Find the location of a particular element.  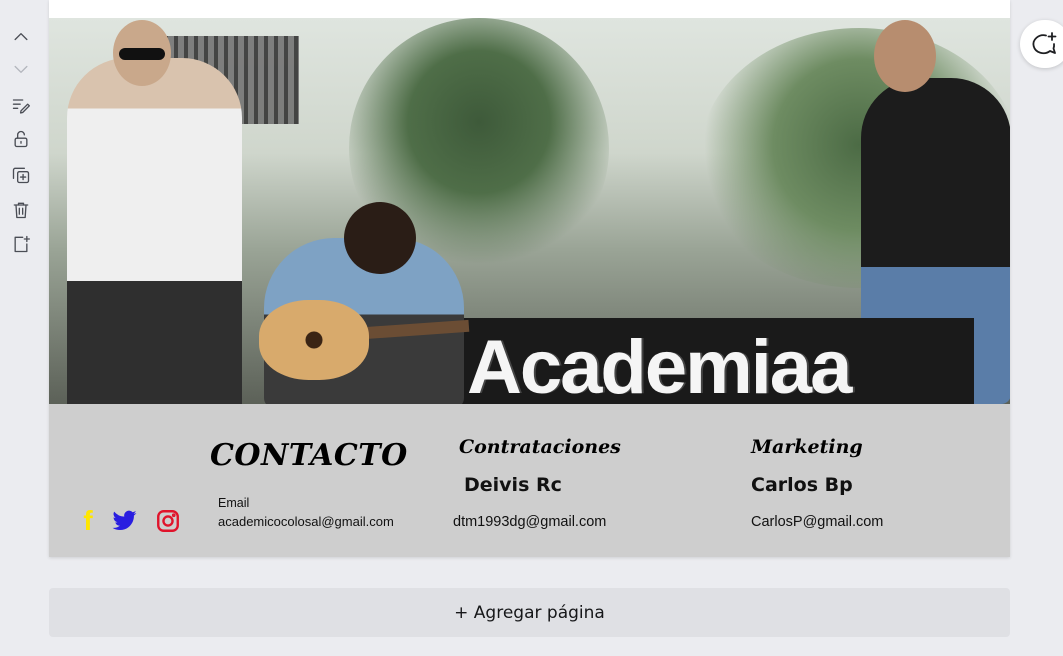

move-page-down-button is located at coordinates (21, 69).